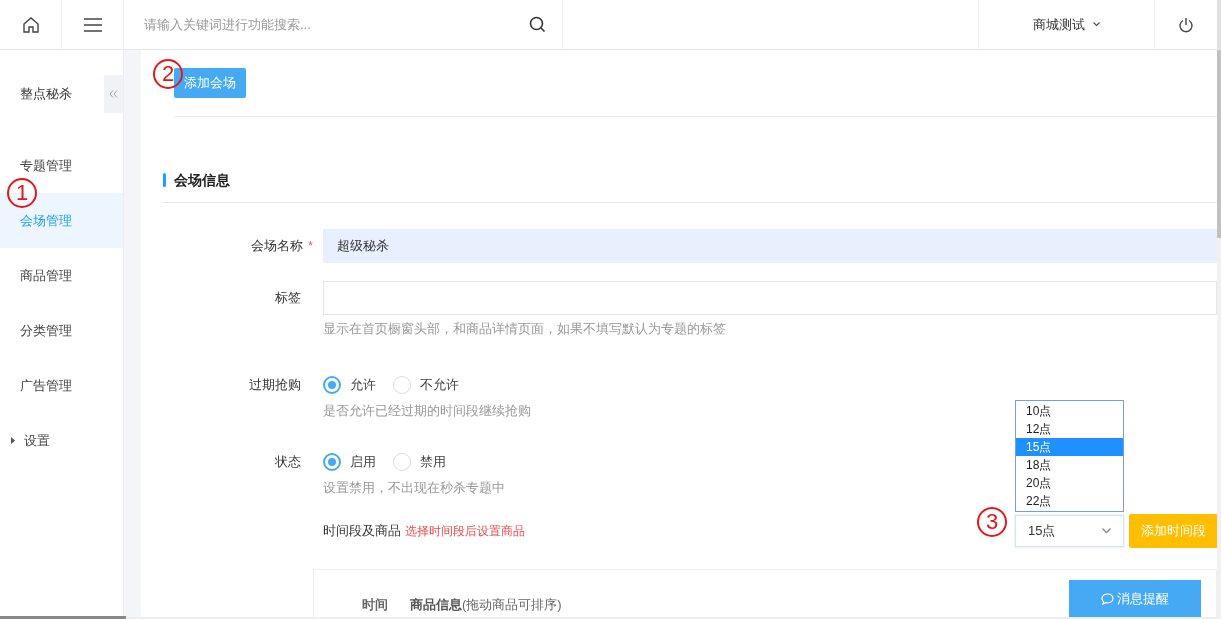  I want to click on dropdown-option: 20点, so click(1069, 482).